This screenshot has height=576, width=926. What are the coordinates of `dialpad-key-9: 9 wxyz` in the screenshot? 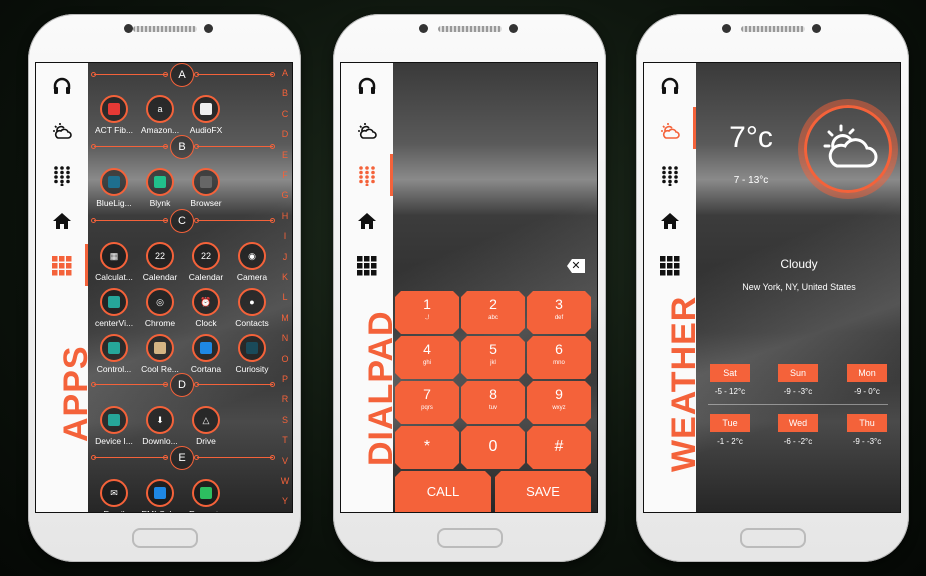 It's located at (559, 402).